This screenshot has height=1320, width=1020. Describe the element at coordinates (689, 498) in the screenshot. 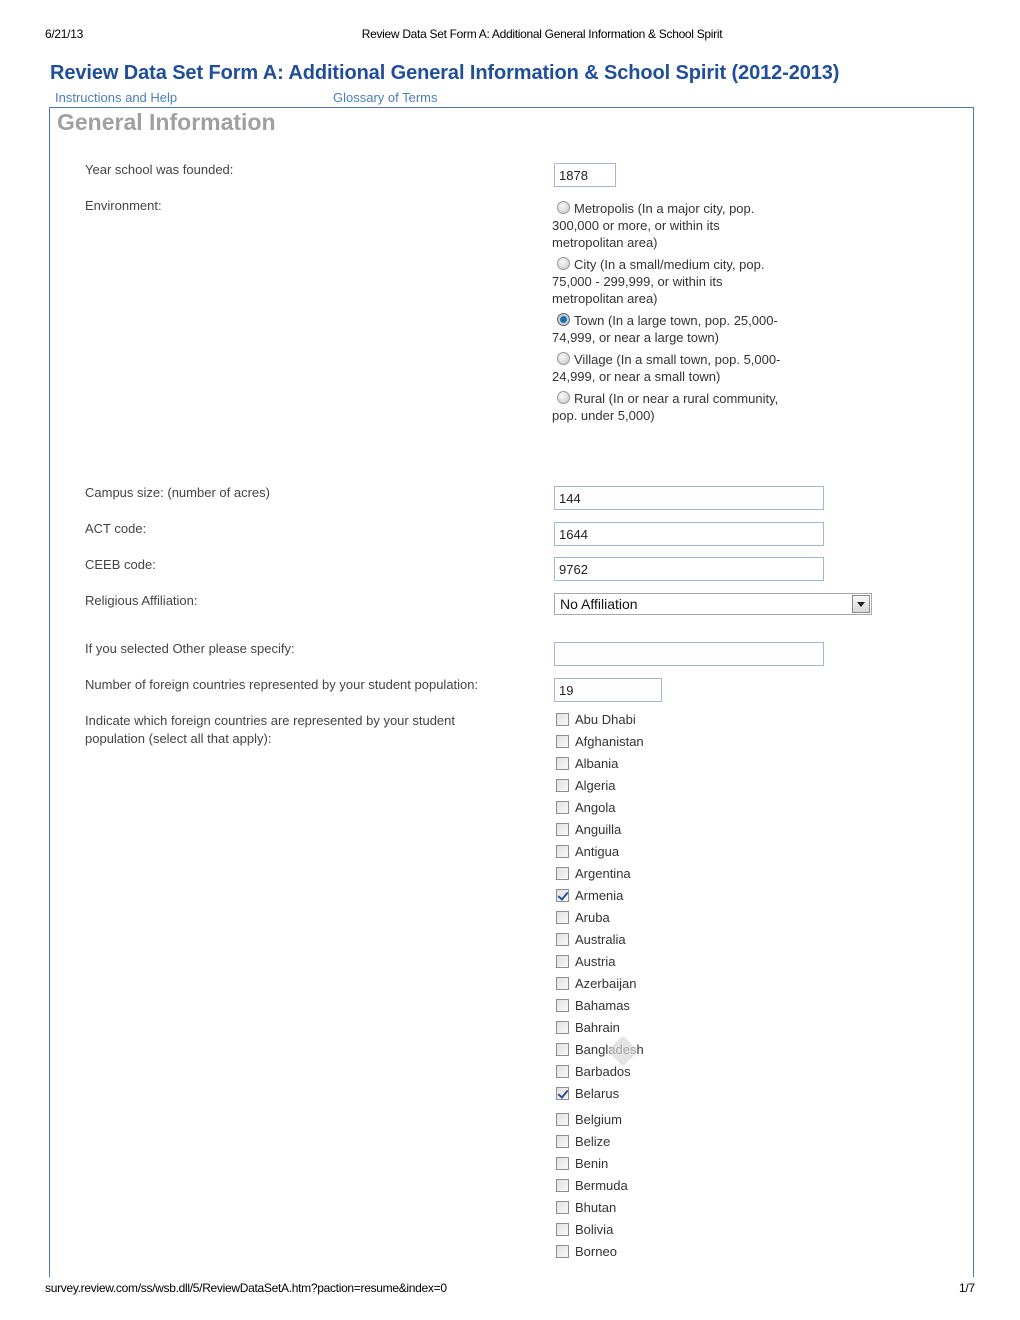

I see `campus-size-input` at that location.